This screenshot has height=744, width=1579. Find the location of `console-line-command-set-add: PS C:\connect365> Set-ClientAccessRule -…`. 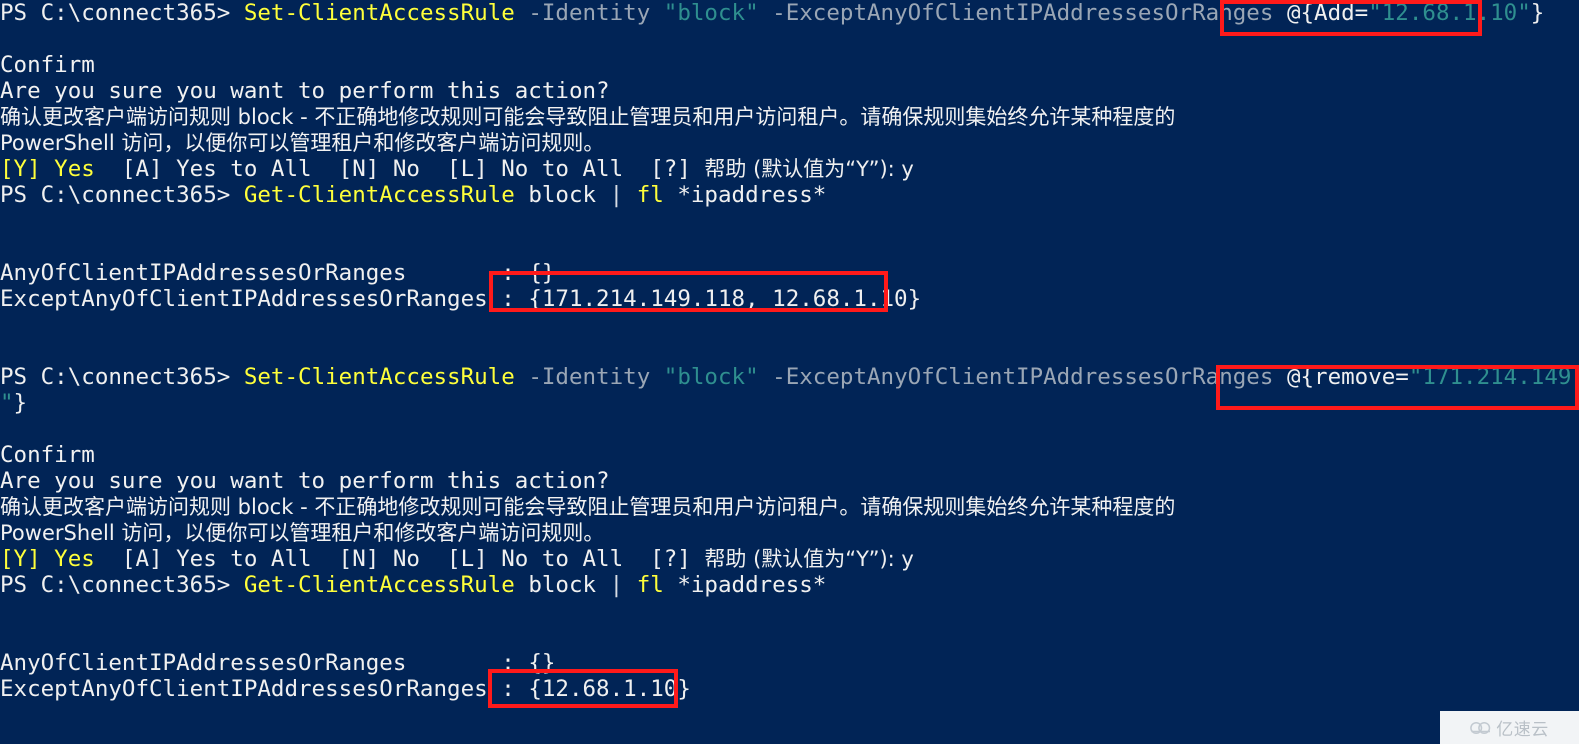

console-line-command-set-add: PS C:\connect365> Set-ClientAccessRule -… is located at coordinates (789, 13).